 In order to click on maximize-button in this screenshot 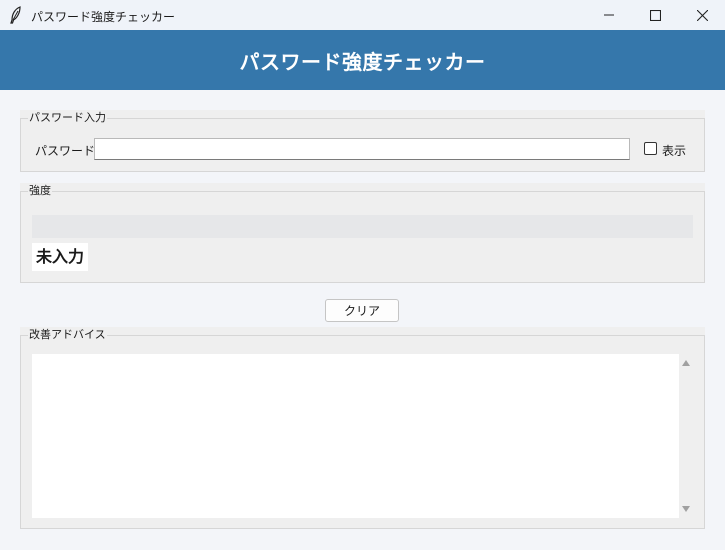, I will do `click(655, 15)`.